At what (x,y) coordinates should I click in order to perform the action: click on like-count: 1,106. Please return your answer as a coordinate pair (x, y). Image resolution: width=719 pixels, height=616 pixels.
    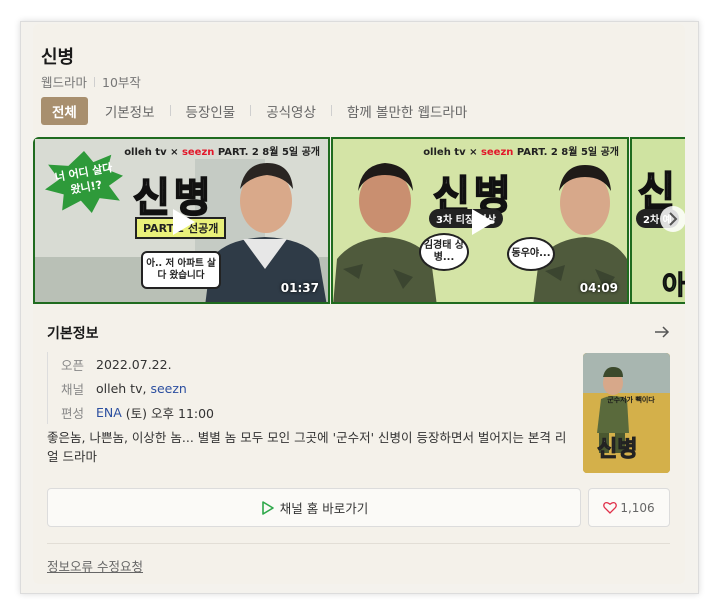
    Looking at the image, I should click on (637, 507).